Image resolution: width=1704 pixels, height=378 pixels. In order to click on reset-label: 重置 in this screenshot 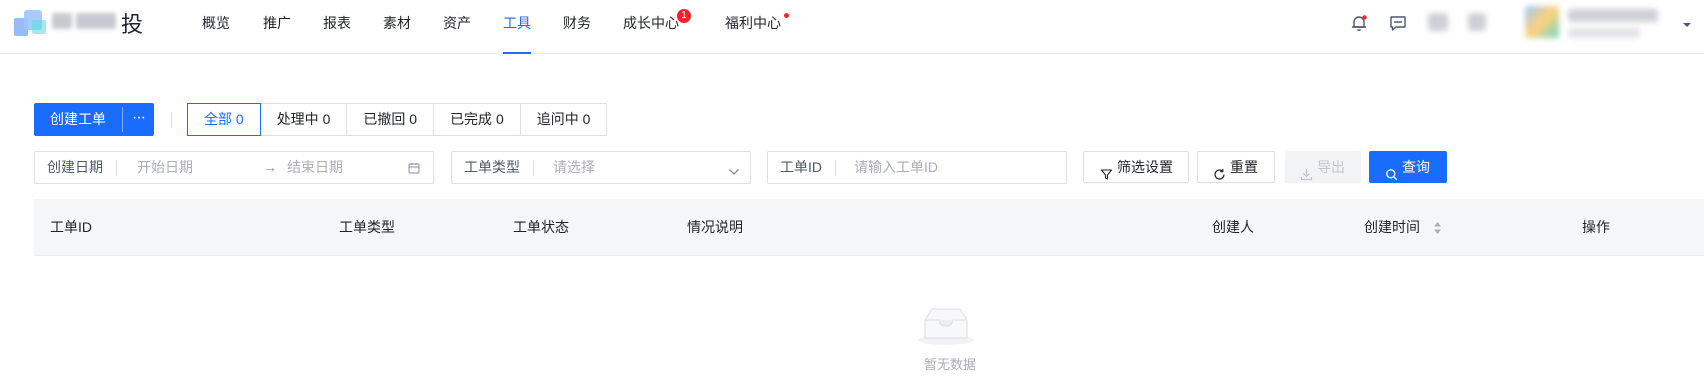, I will do `click(1244, 167)`.